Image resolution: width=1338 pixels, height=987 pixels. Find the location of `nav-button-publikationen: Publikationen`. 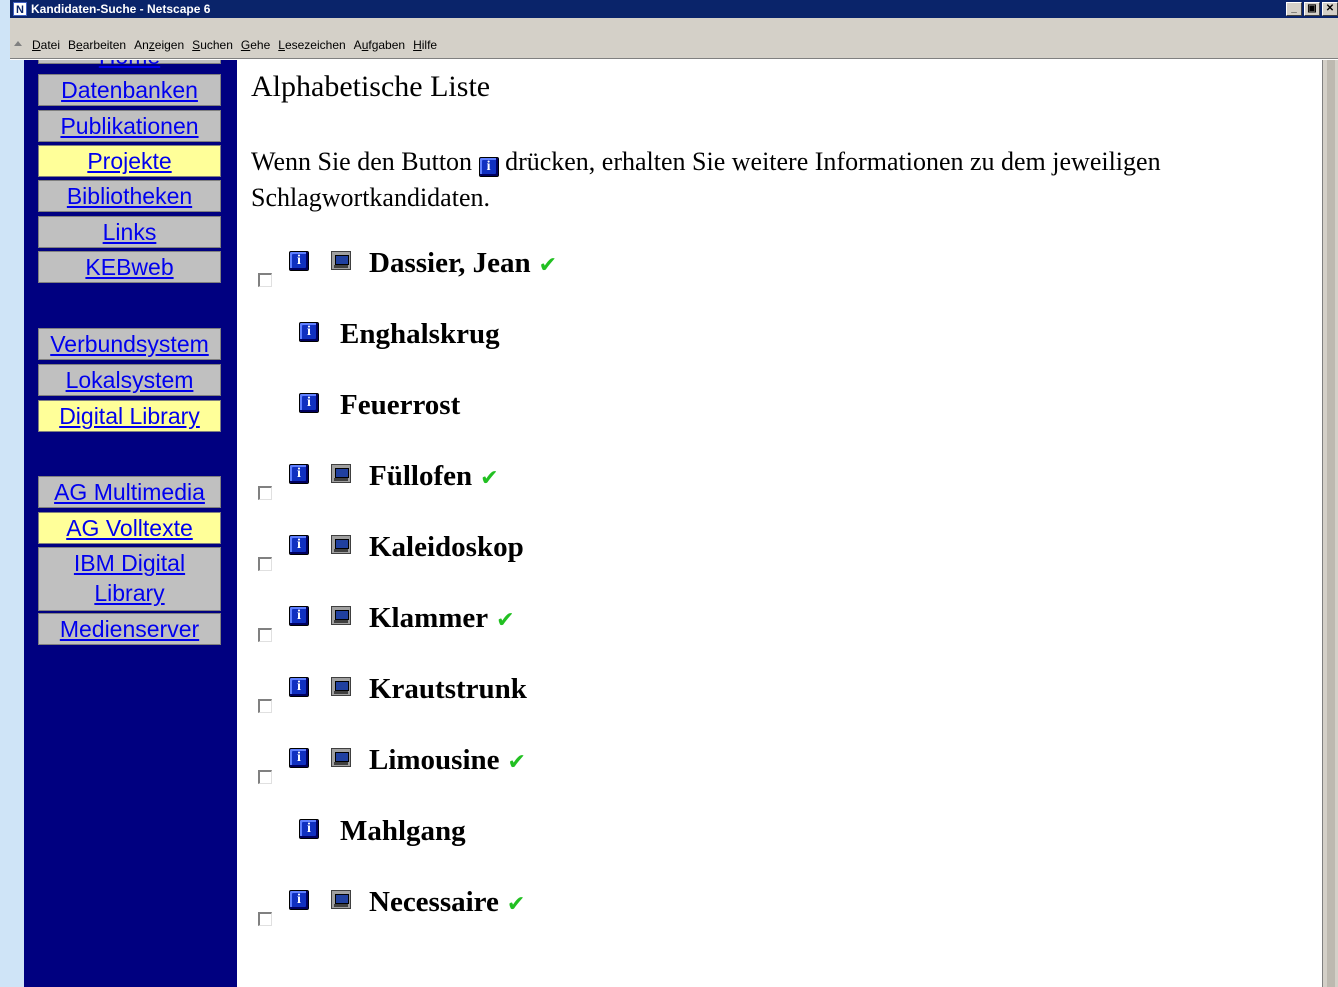

nav-button-publikationen: Publikationen is located at coordinates (129, 126).